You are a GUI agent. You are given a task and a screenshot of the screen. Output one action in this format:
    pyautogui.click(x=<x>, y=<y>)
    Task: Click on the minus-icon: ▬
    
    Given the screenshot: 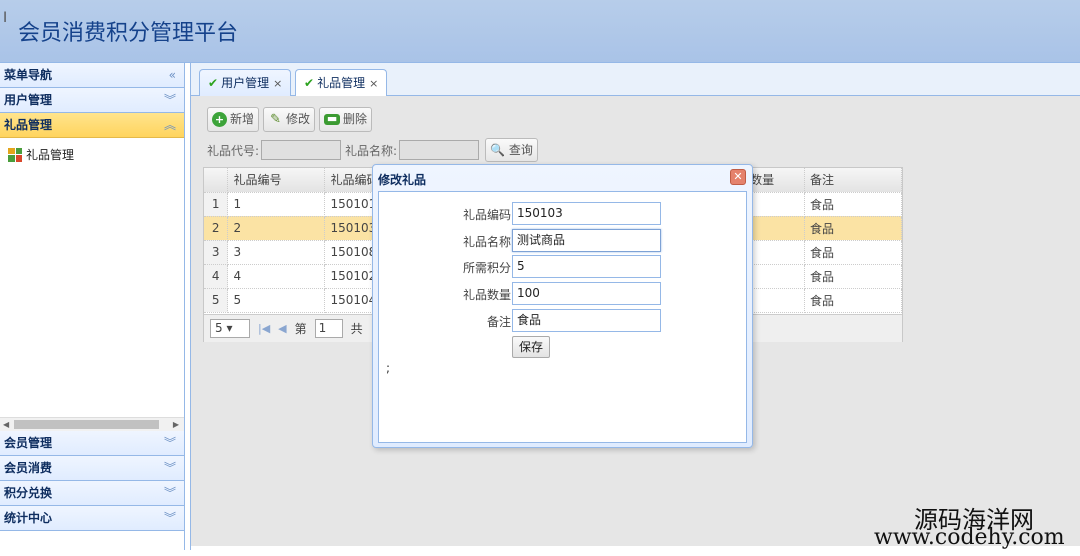 What is the action you would take?
    pyautogui.click(x=332, y=119)
    